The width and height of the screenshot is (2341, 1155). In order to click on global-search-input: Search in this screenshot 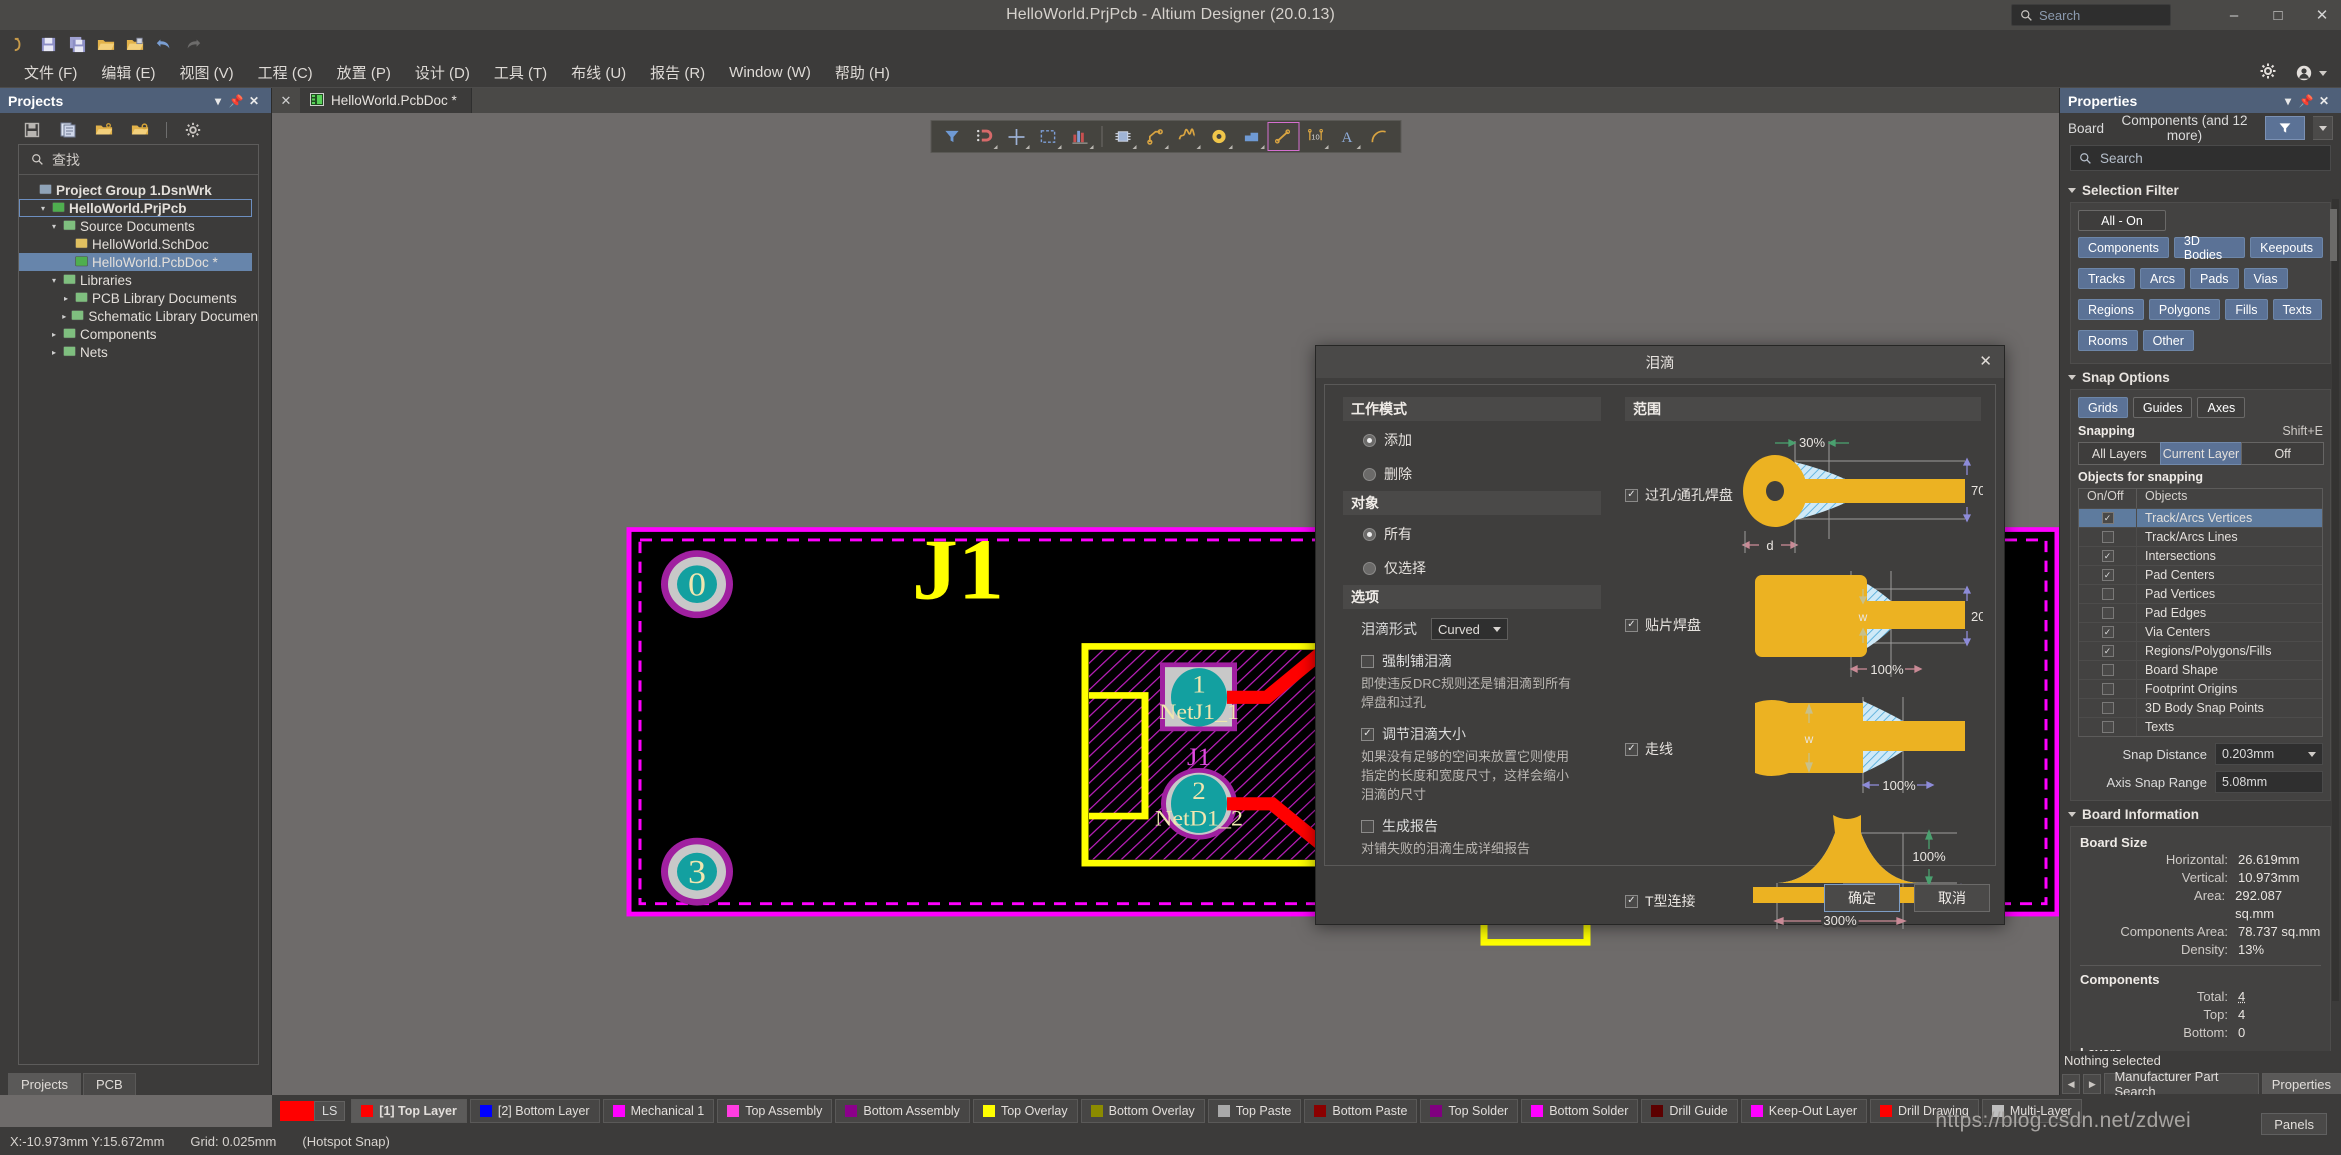, I will do `click(2091, 15)`.